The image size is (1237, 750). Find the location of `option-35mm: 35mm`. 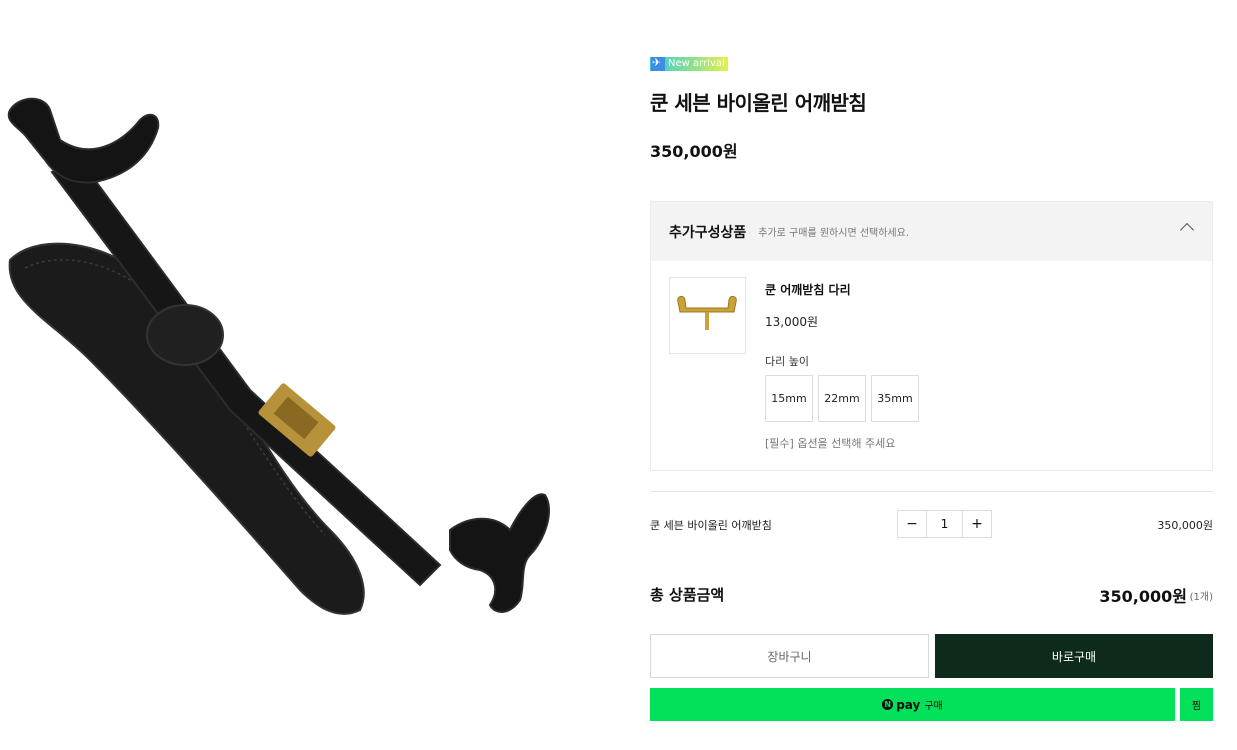

option-35mm: 35mm is located at coordinates (895, 398).